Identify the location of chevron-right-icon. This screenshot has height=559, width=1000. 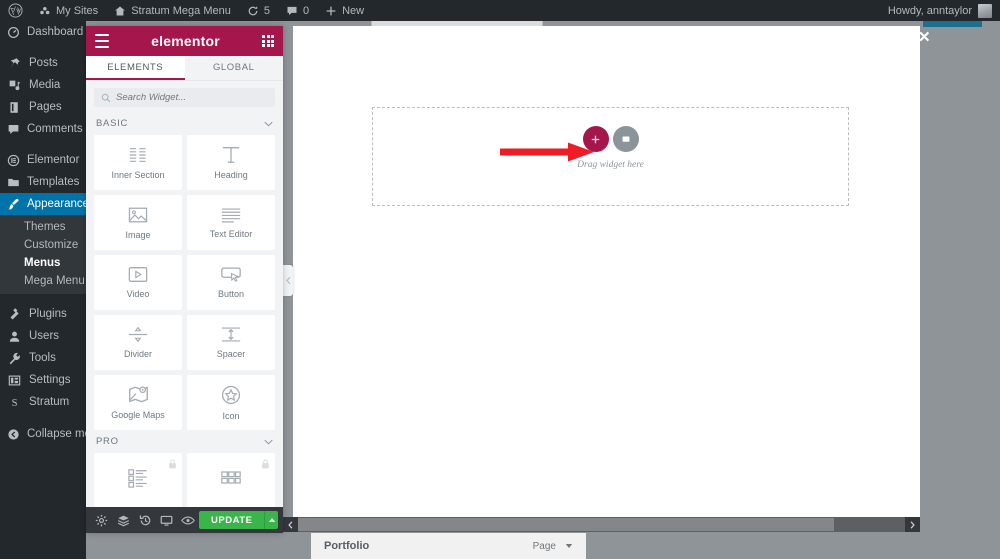
(912, 524).